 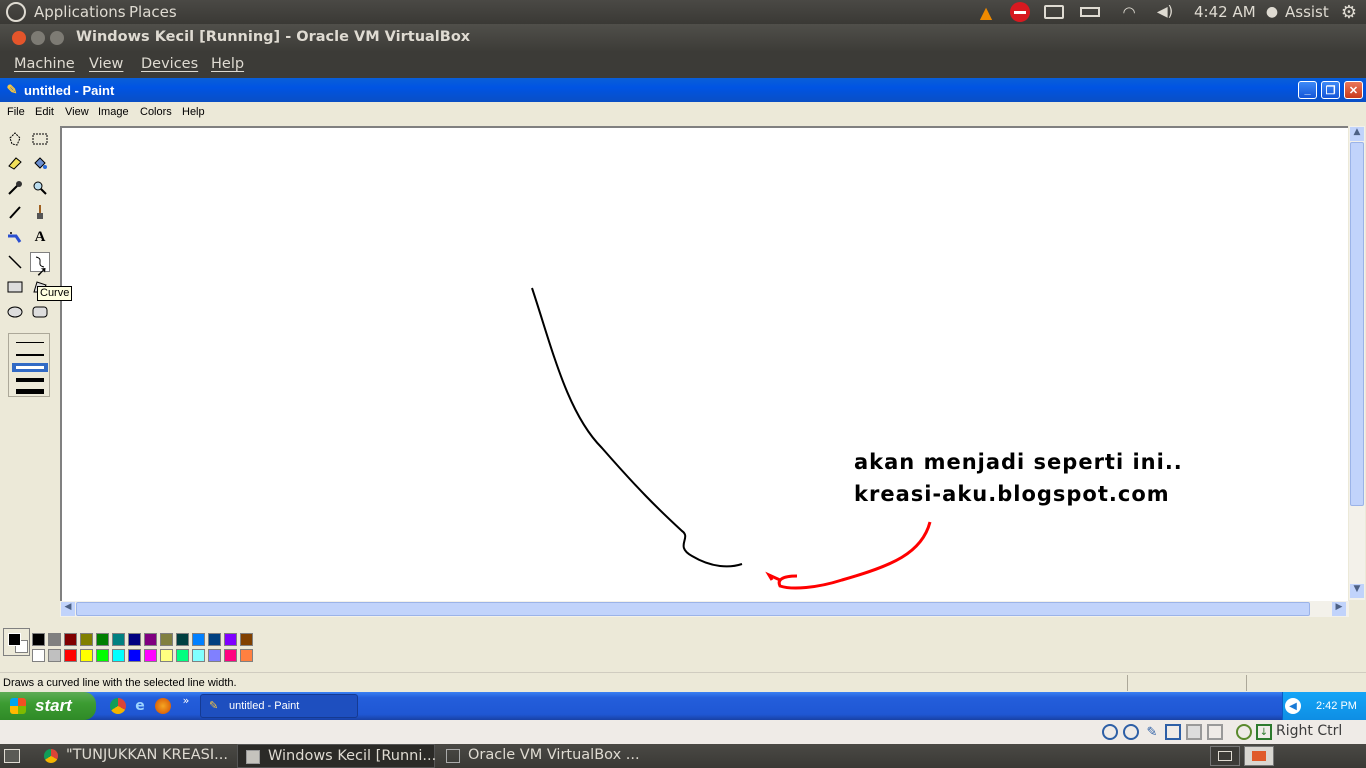 I want to click on places-menu: Places, so click(x=153, y=12).